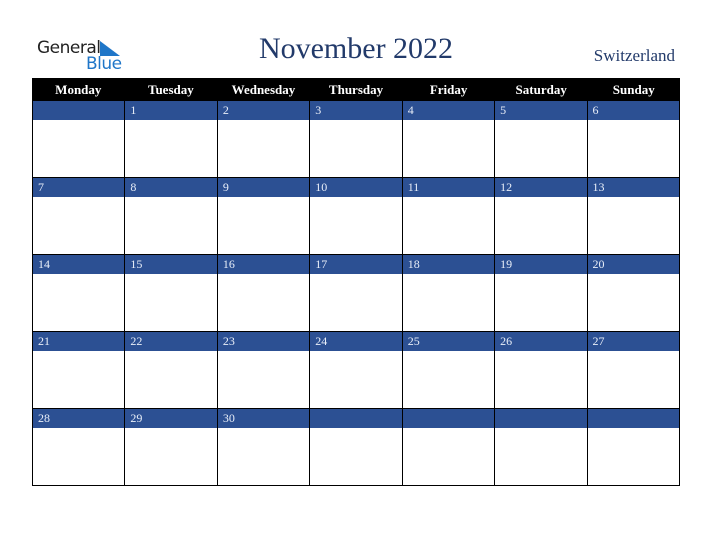 This screenshot has width=712, height=550. Describe the element at coordinates (263, 418) in the screenshot. I see `day-number: 30` at that location.